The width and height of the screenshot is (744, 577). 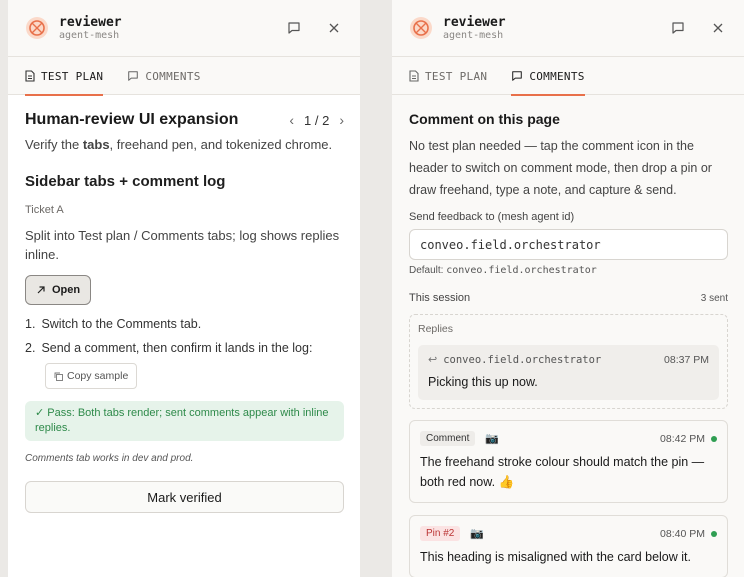 I want to click on list-item: 1. Switch to the Comments tab., so click(x=113, y=324).